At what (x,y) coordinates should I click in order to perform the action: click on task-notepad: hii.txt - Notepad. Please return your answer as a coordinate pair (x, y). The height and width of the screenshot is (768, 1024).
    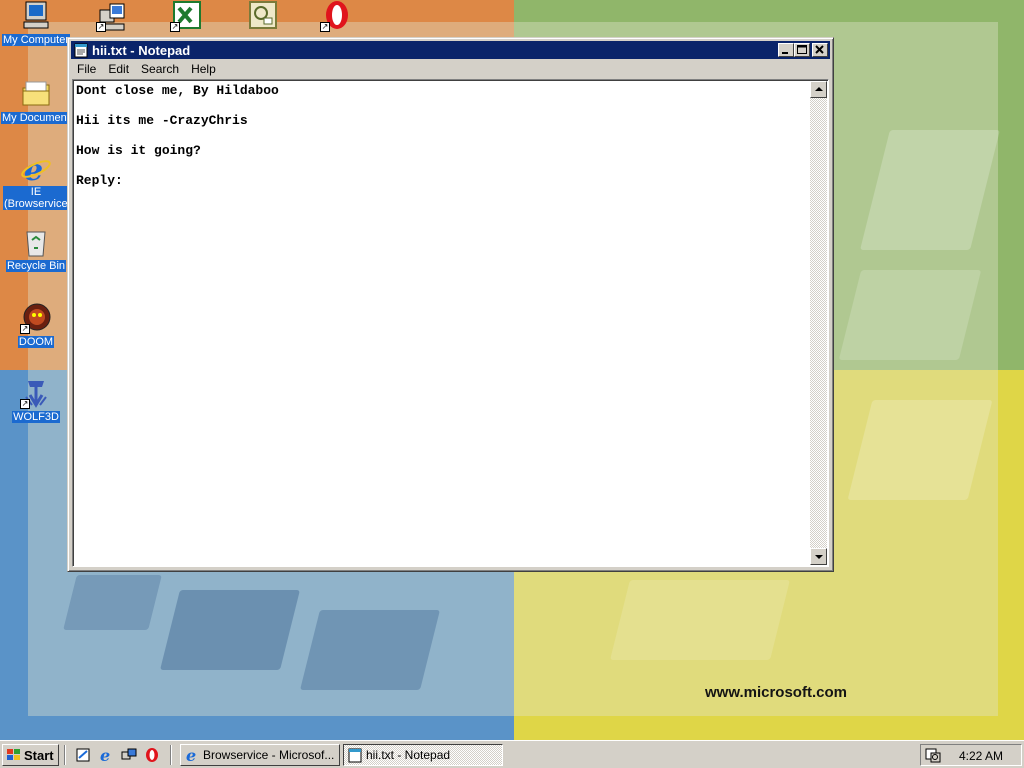
    Looking at the image, I should click on (423, 755).